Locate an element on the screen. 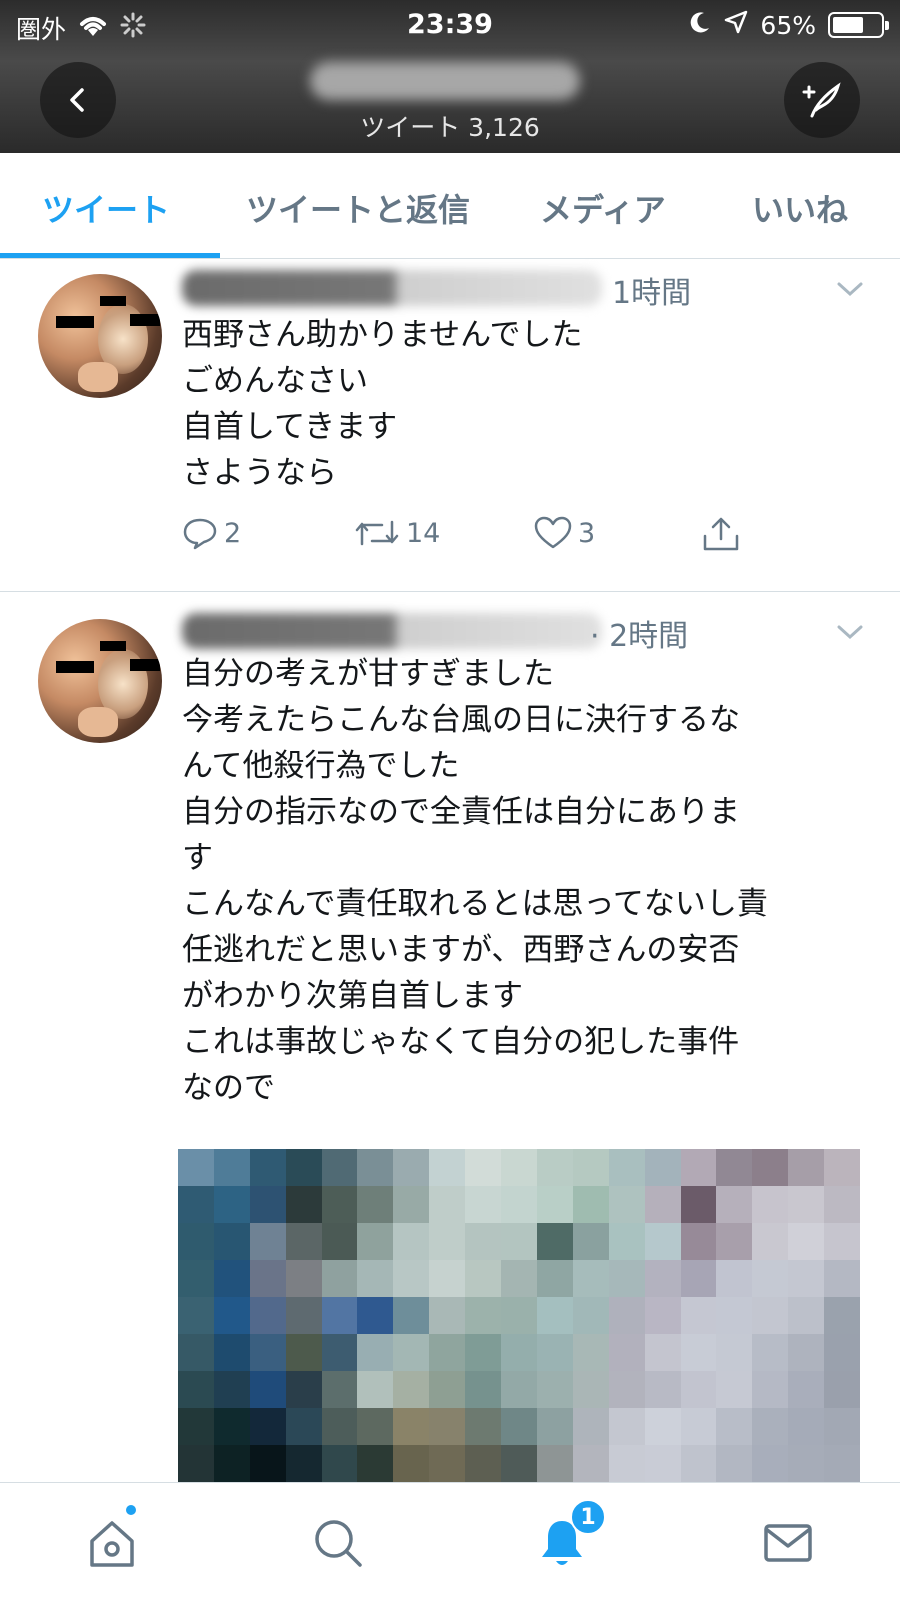 The image size is (900, 1600). reply-count: 2 is located at coordinates (233, 533).